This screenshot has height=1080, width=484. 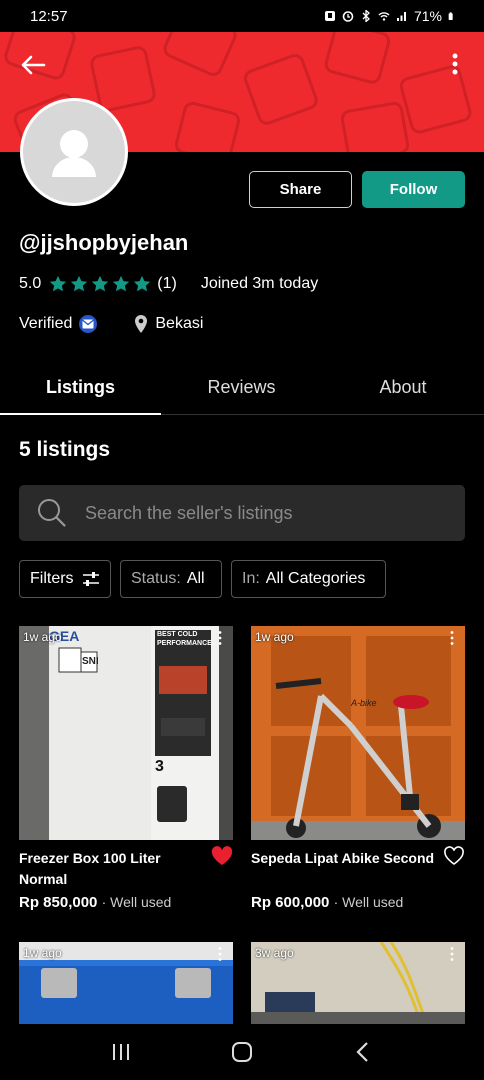 I want to click on username: @jjshopbyjehan, so click(x=104, y=242).